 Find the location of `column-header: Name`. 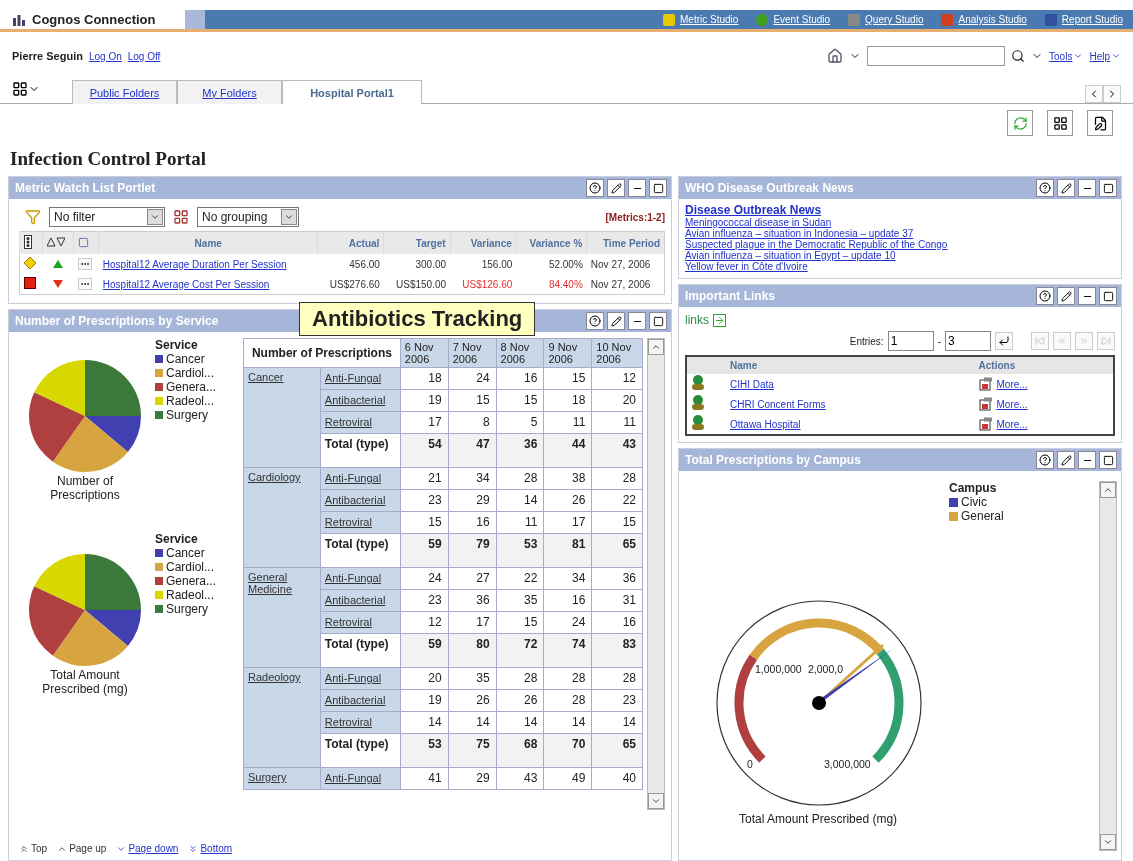

column-header: Name is located at coordinates (208, 242).